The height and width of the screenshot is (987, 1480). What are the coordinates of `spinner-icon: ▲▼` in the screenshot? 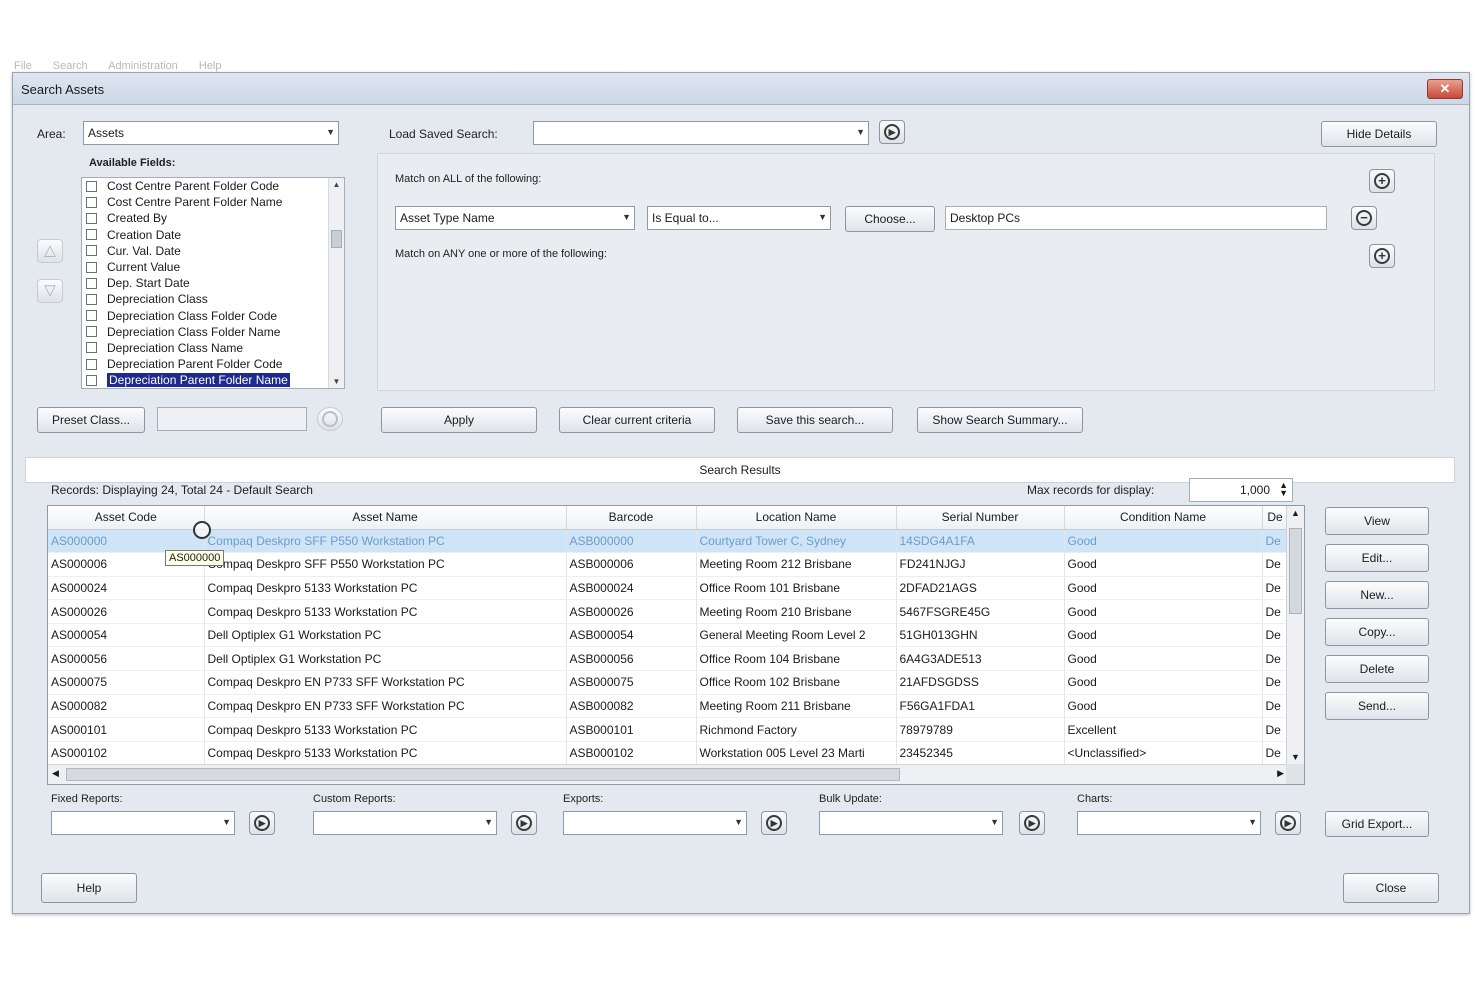 It's located at (1283, 489).